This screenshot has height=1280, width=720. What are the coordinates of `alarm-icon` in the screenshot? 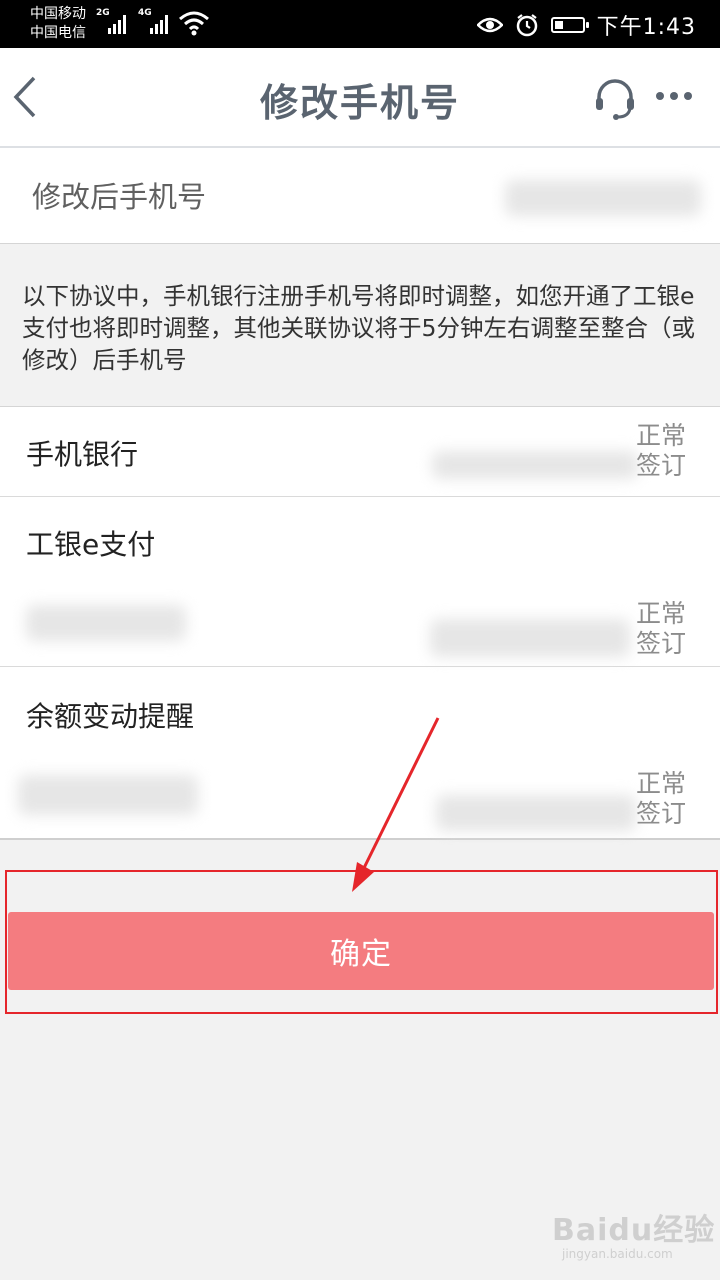 It's located at (526, 25).